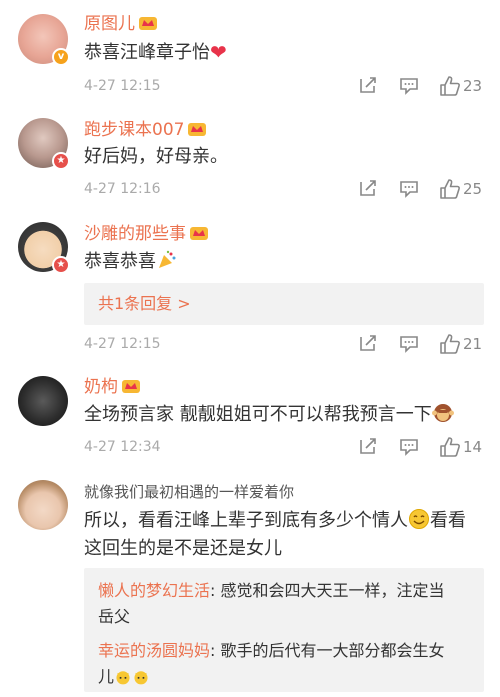 The height and width of the screenshot is (697, 500). I want to click on like-button: 14, so click(460, 447).